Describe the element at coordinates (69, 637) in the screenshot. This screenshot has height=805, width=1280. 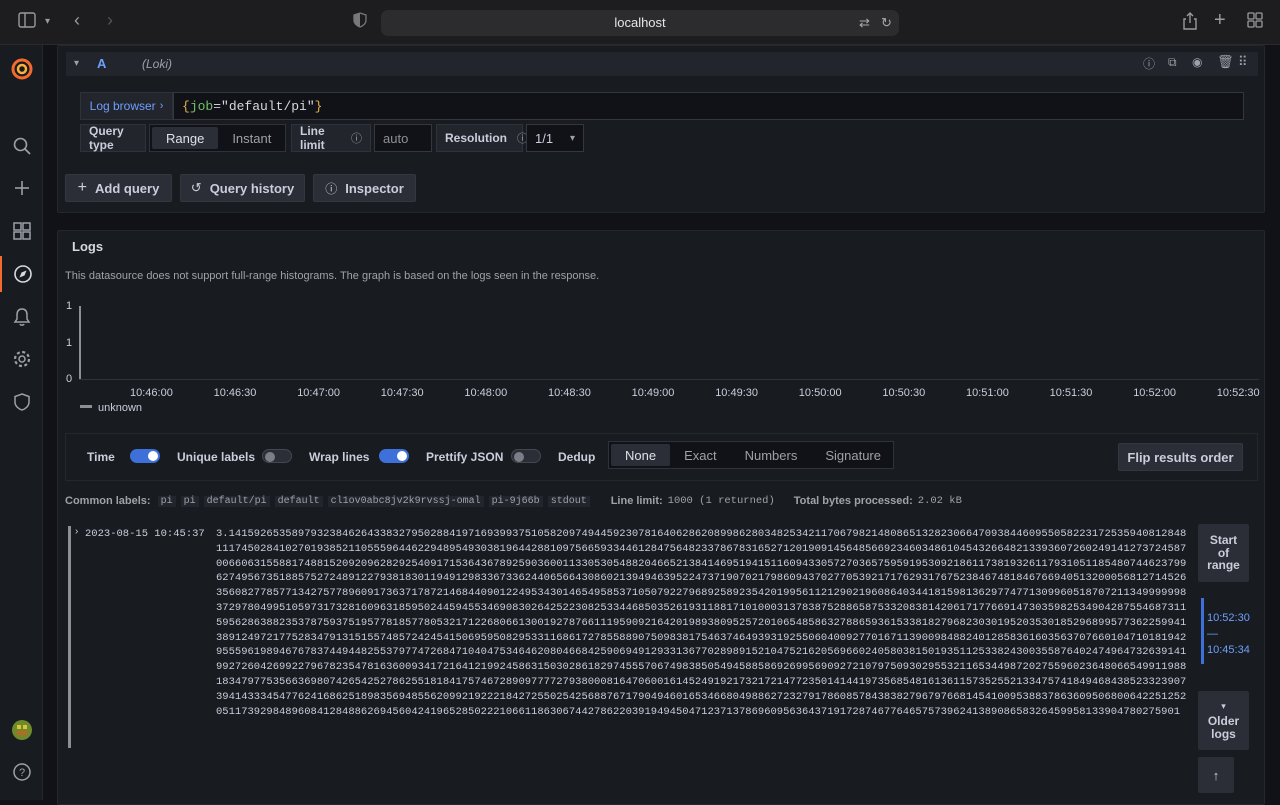
I see `log-level-bar` at that location.